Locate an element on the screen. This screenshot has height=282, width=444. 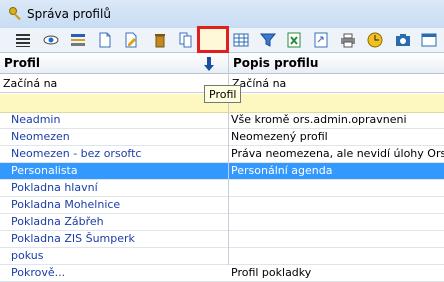
edit-icon is located at coordinates (78, 40).